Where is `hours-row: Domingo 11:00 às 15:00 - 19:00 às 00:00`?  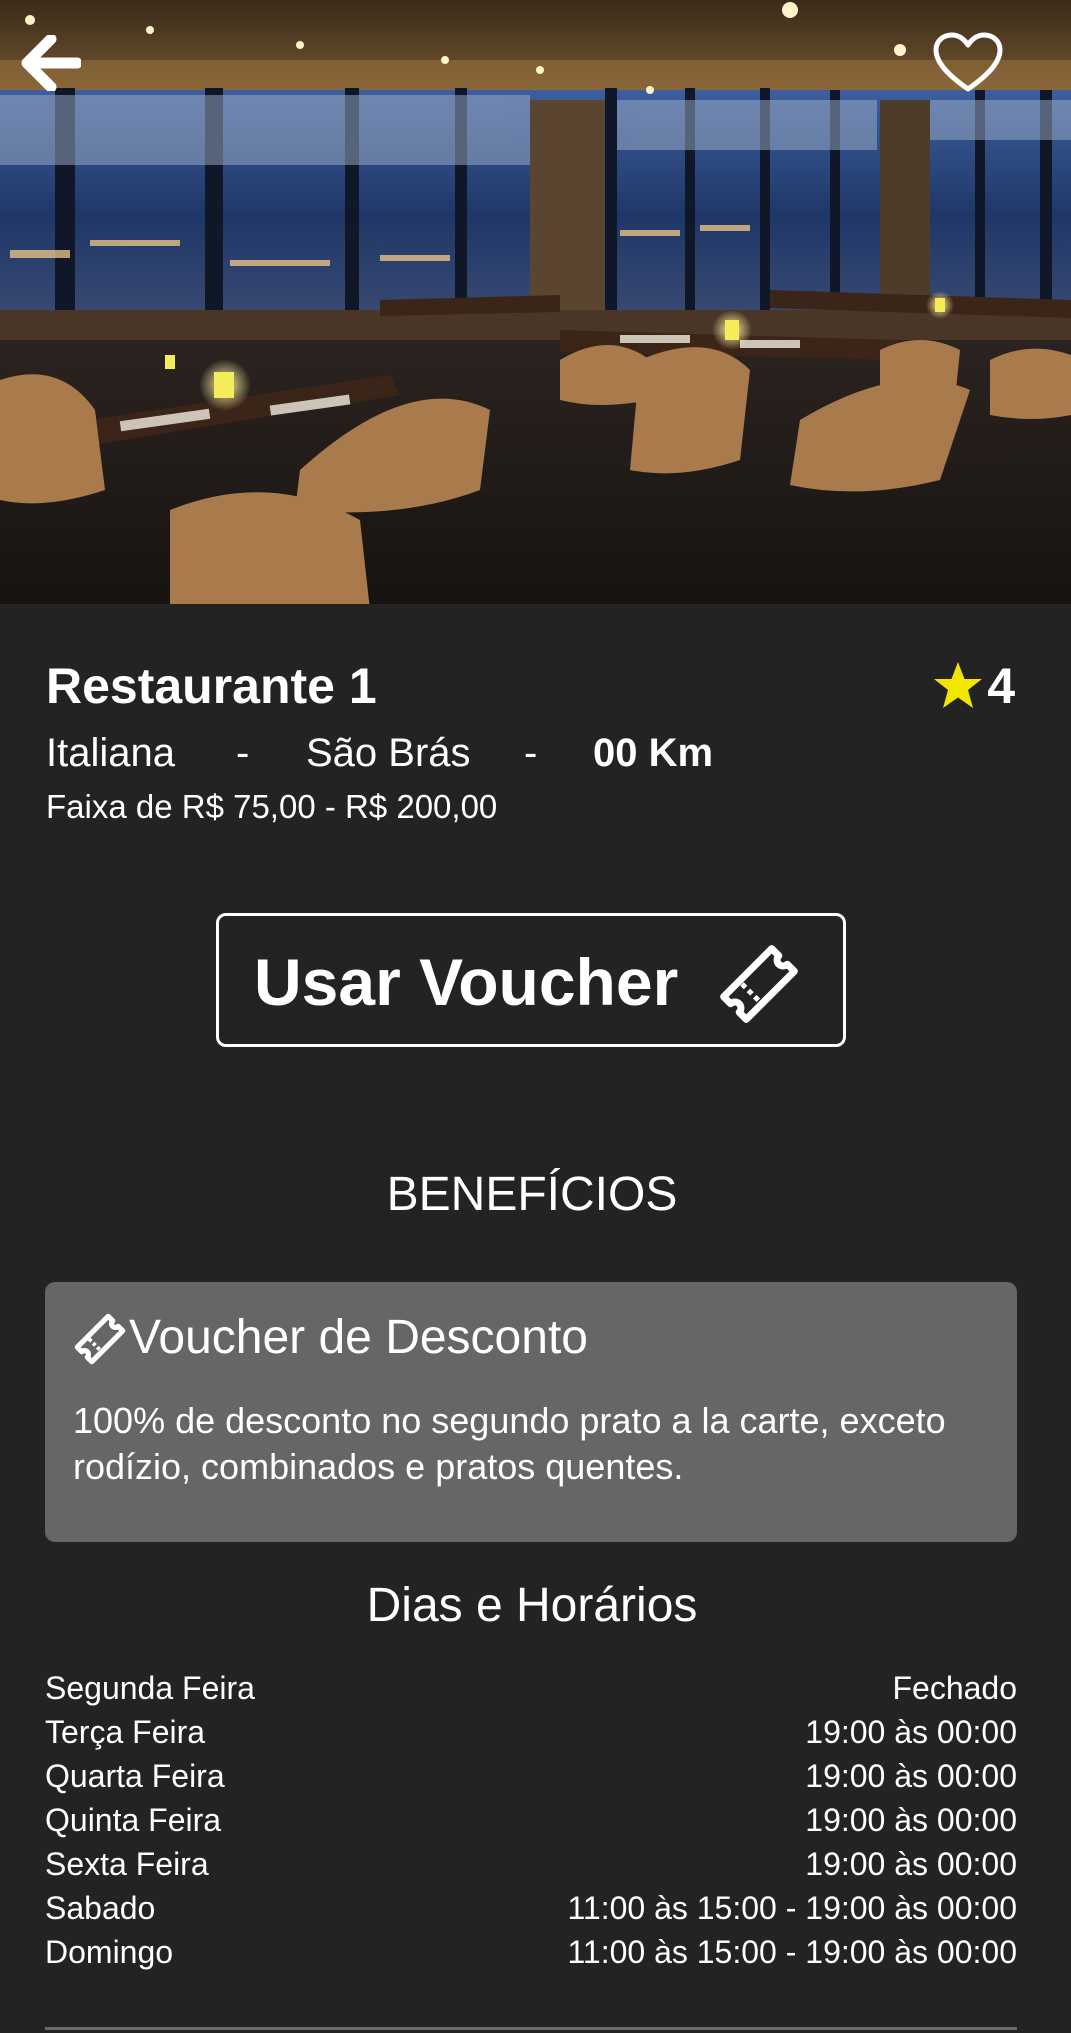
hours-row: Domingo 11:00 às 15:00 - 19:00 às 00:00 is located at coordinates (531, 1952).